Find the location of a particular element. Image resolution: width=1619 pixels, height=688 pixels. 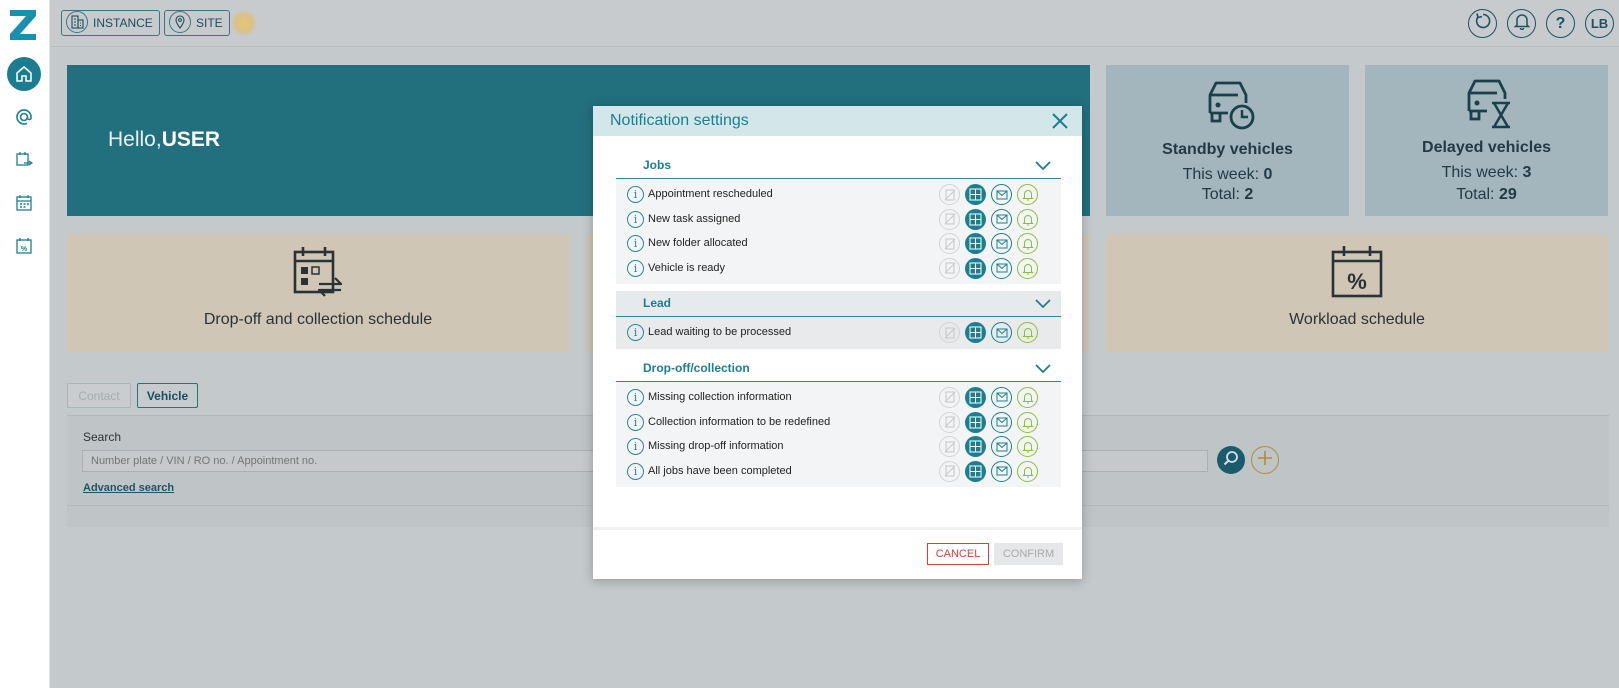

section-rows: i Lead waiting to be processed is located at coordinates (838, 333).